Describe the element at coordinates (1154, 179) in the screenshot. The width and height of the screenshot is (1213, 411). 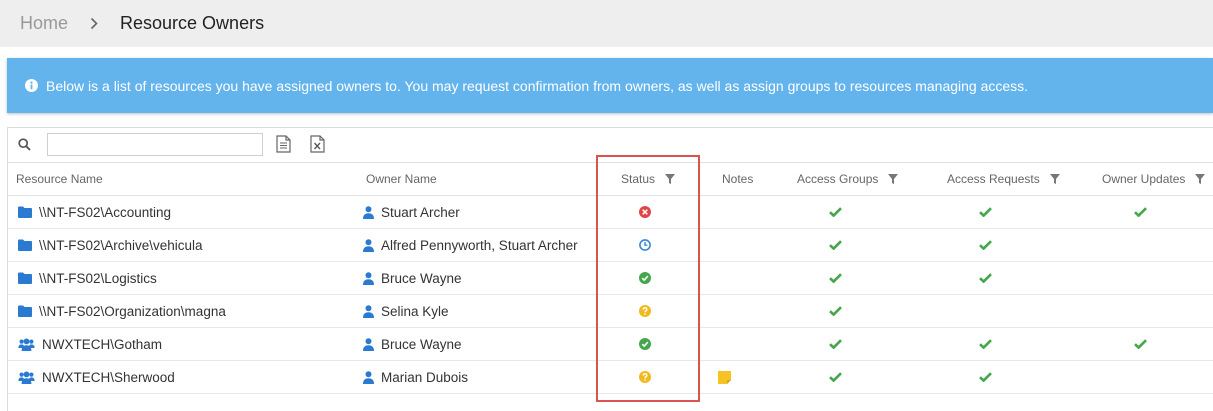
I see `column-header-owner-updates: Owner Updates` at that location.